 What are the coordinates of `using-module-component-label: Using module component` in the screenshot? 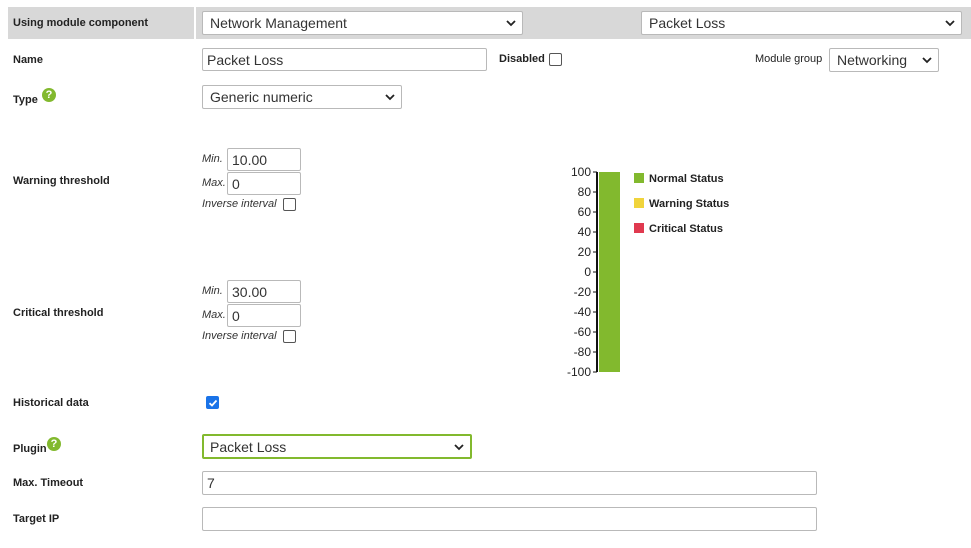 It's located at (81, 23).